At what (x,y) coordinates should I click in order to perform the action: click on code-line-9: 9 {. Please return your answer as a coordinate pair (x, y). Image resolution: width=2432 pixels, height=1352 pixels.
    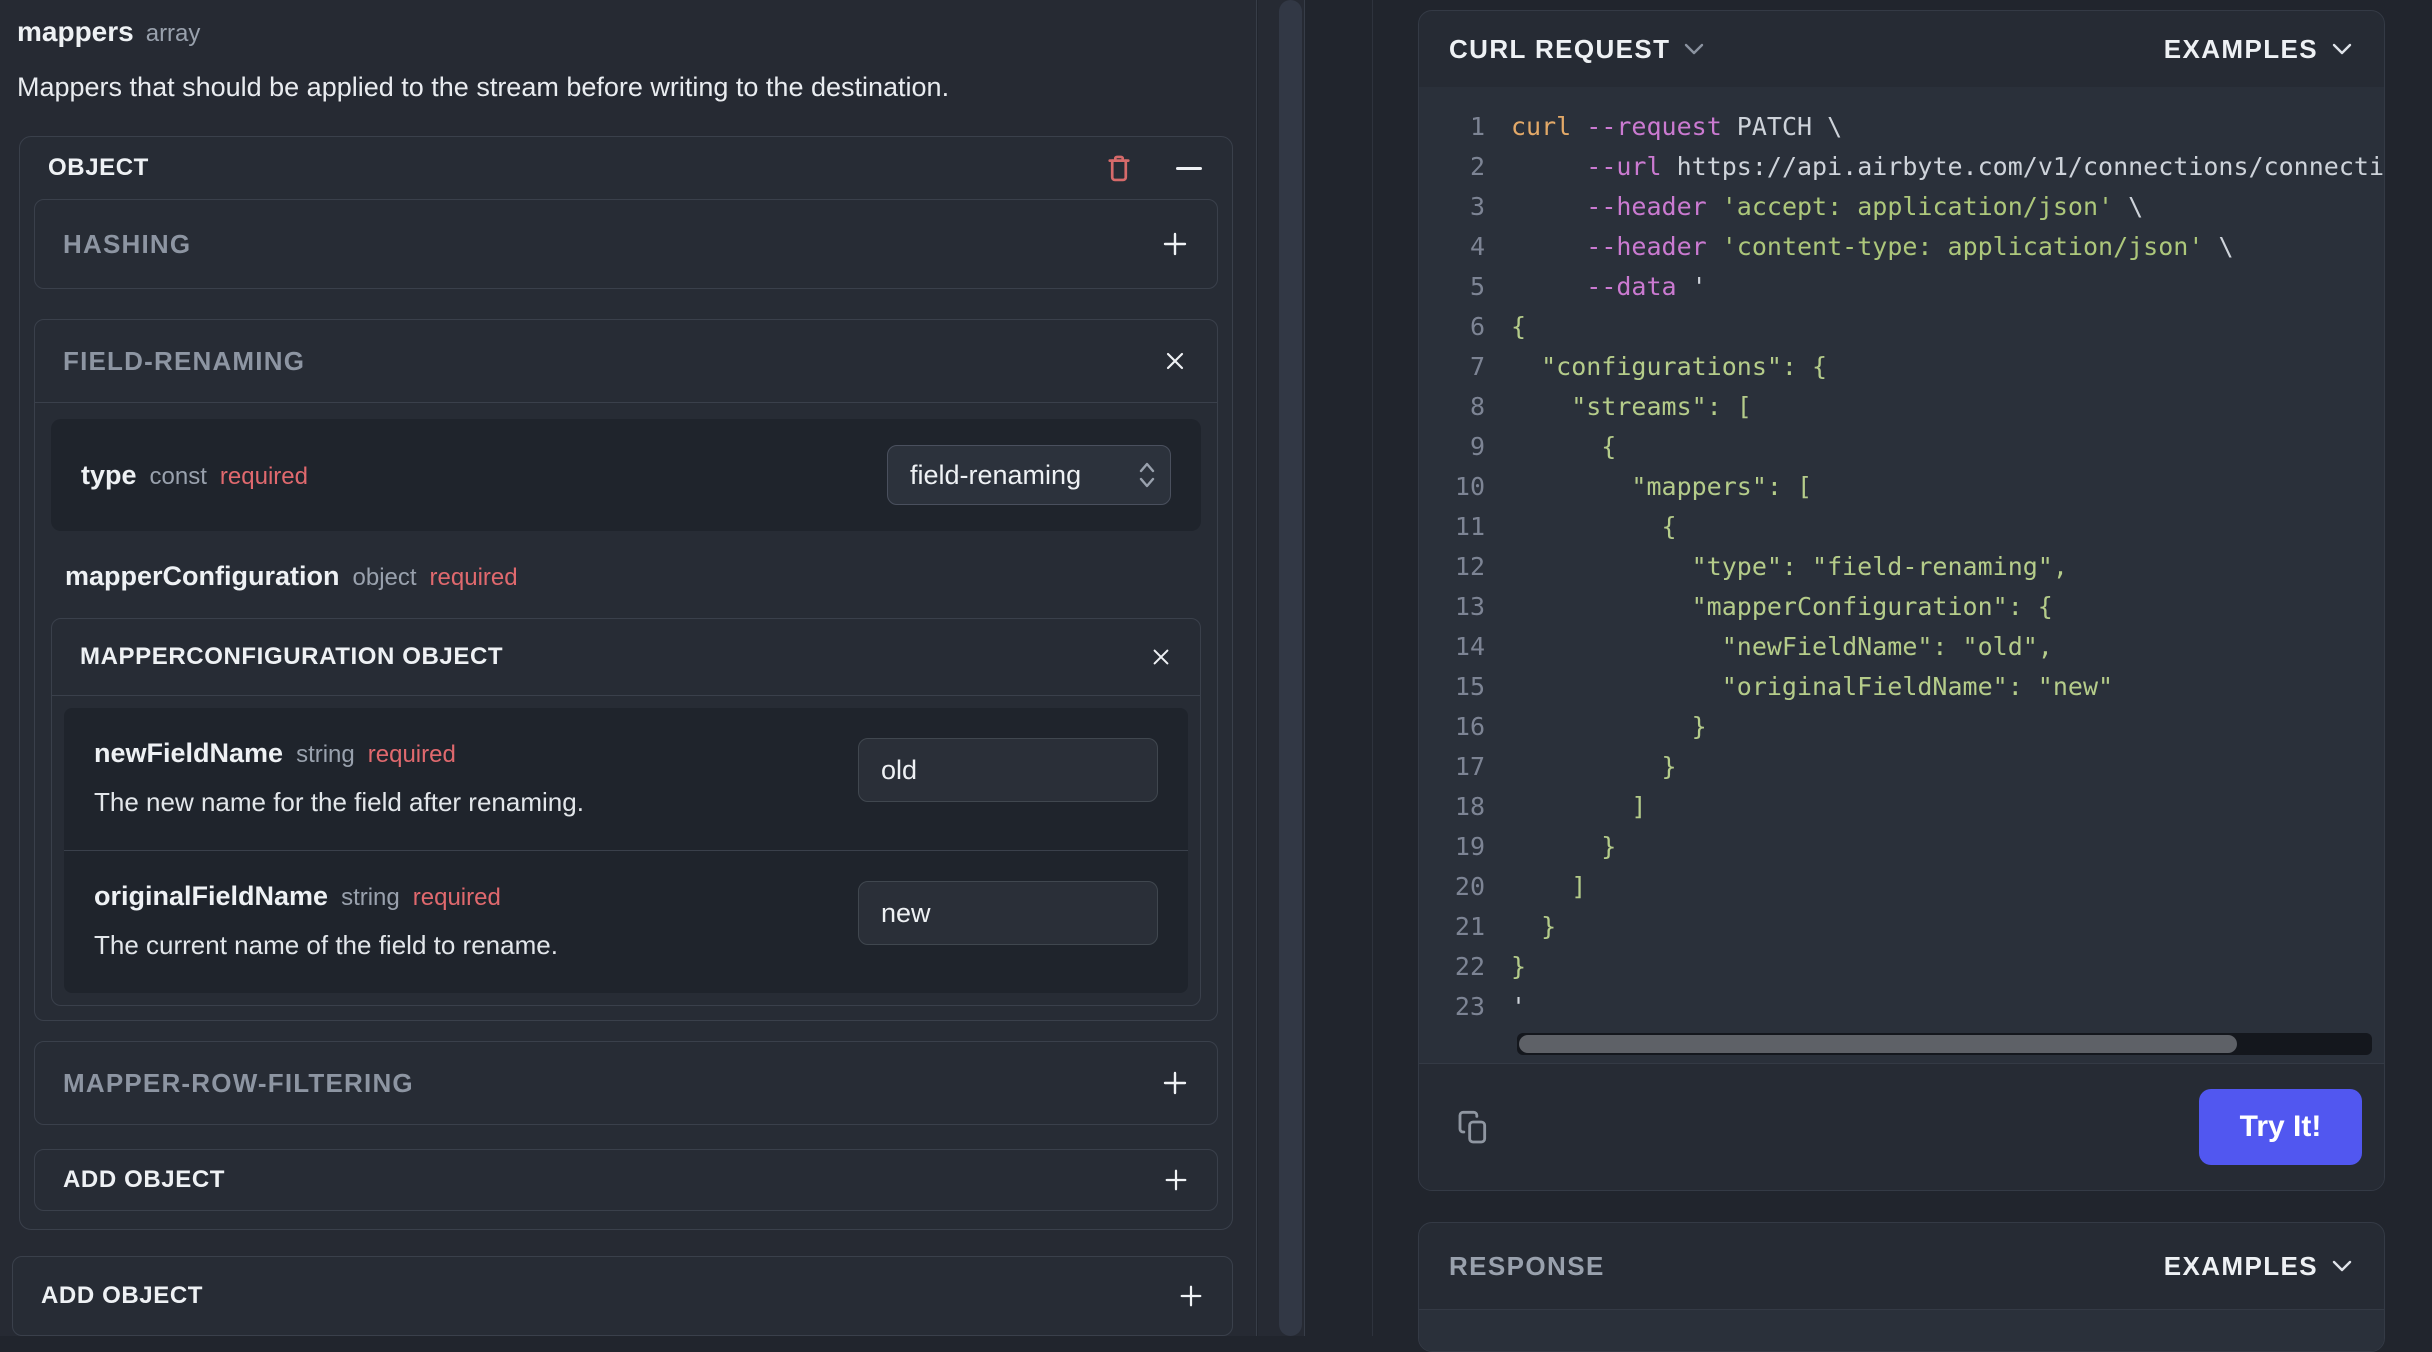
    Looking at the image, I should click on (1901, 447).